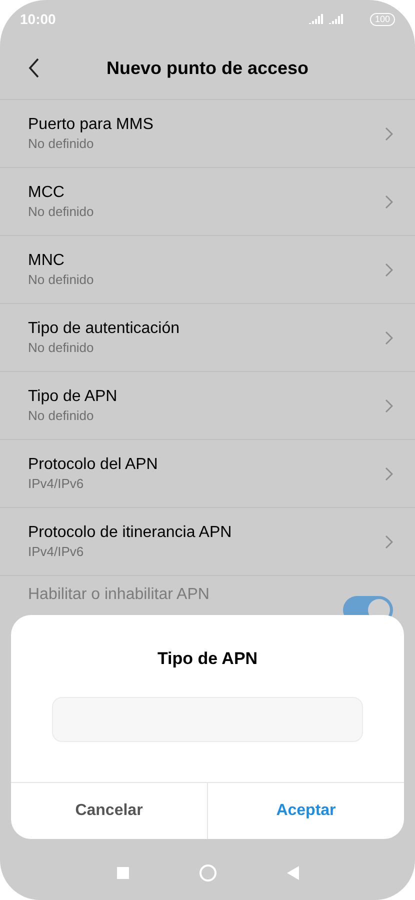 This screenshot has height=900, width=415. What do you see at coordinates (207, 68) in the screenshot?
I see `page-title: Nuevo punto de acceso` at bounding box center [207, 68].